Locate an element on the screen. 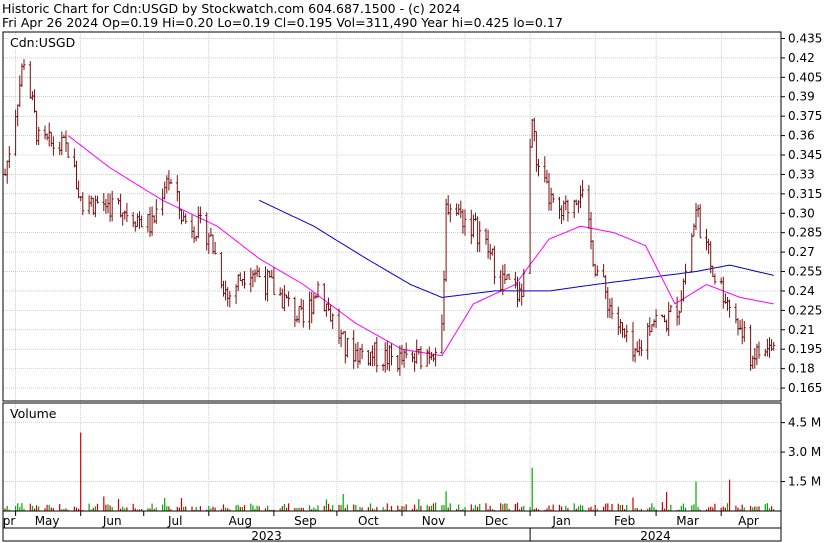  month-label: Oct is located at coordinates (368, 521).